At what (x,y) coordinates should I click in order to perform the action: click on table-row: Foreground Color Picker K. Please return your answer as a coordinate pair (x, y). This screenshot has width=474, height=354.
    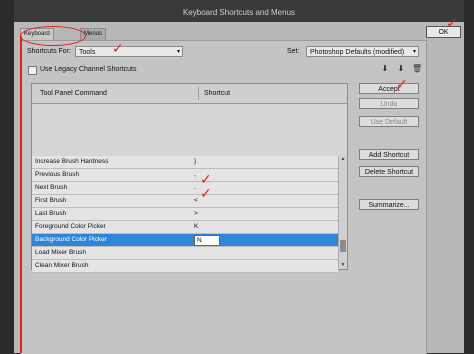
    Looking at the image, I should click on (185, 227).